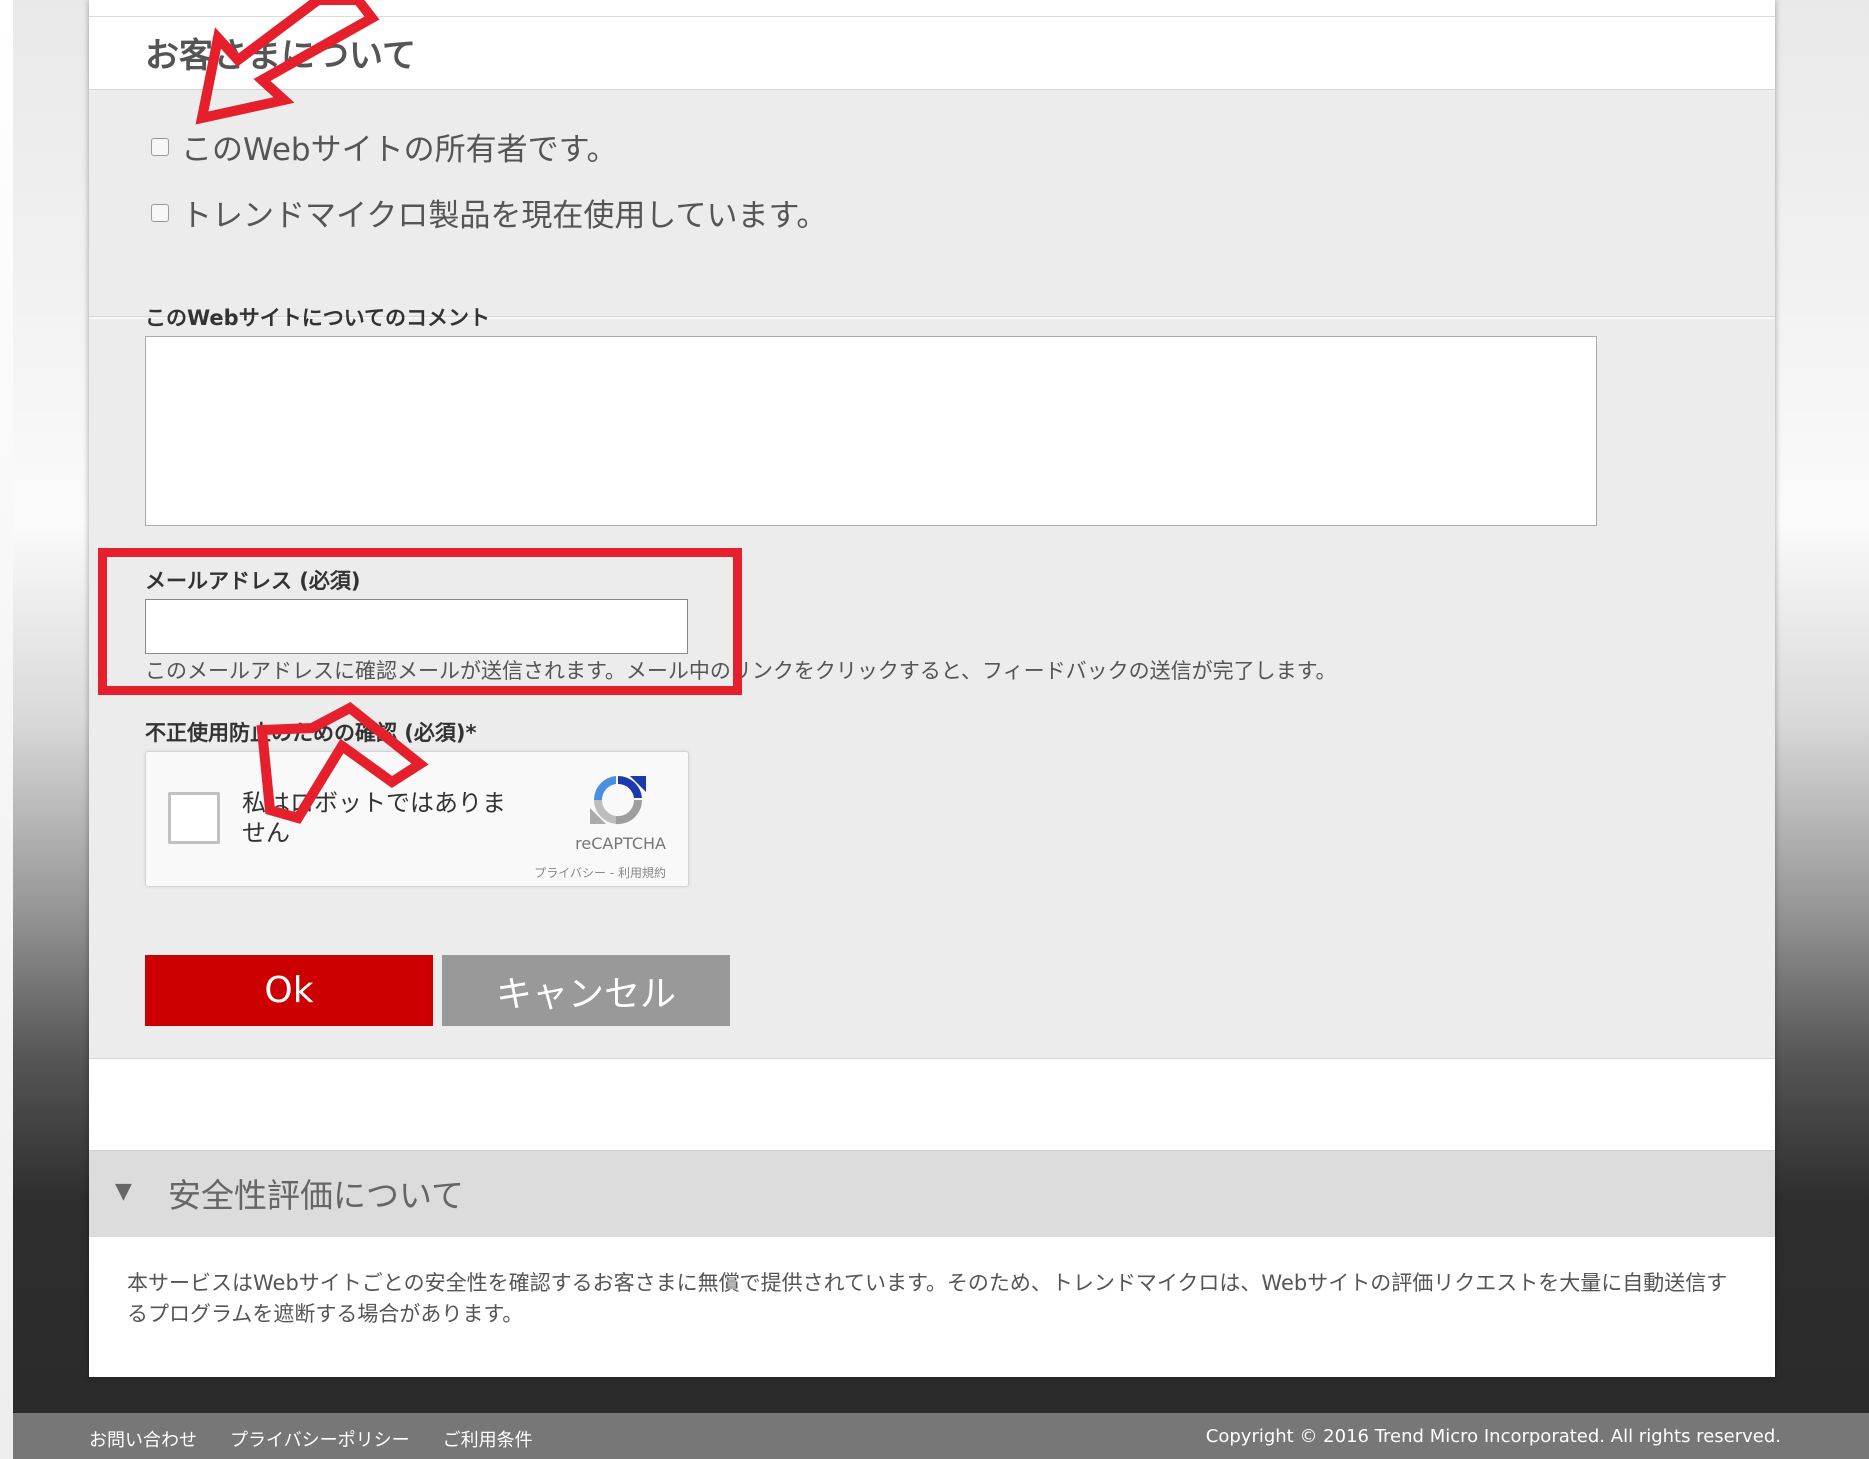 The width and height of the screenshot is (1869, 1459). I want to click on product-checkbox-row: トレンドマイクロ製品を現在使用しています。, so click(489, 212).